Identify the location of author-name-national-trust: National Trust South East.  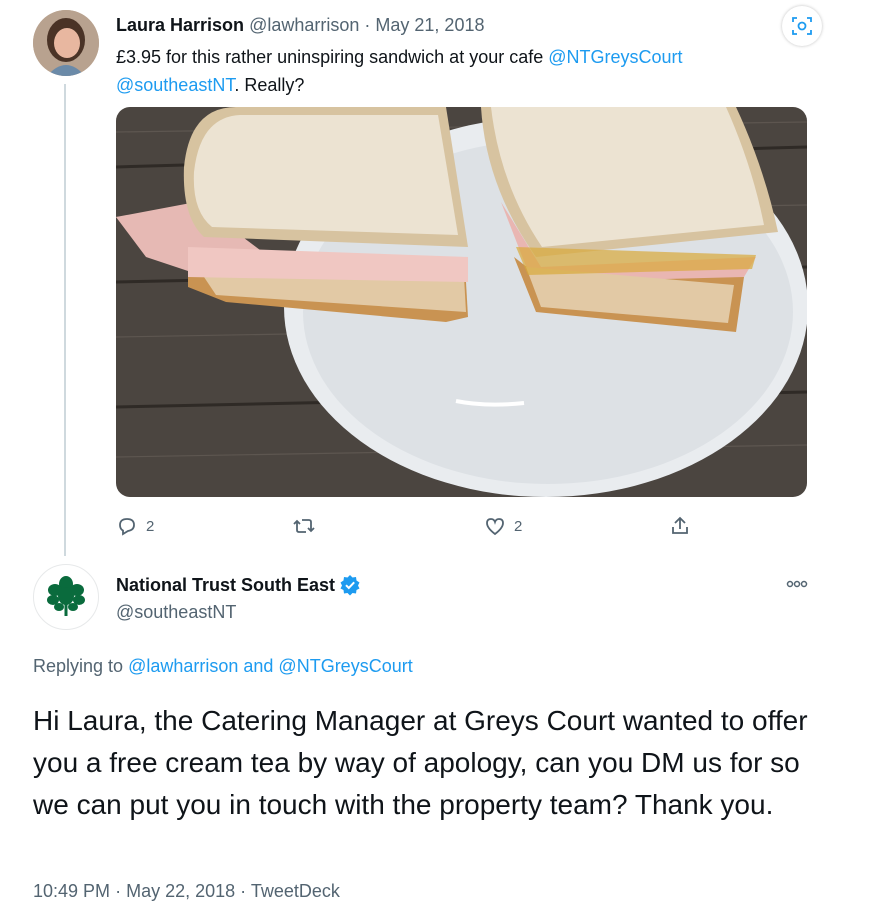
(238, 585).